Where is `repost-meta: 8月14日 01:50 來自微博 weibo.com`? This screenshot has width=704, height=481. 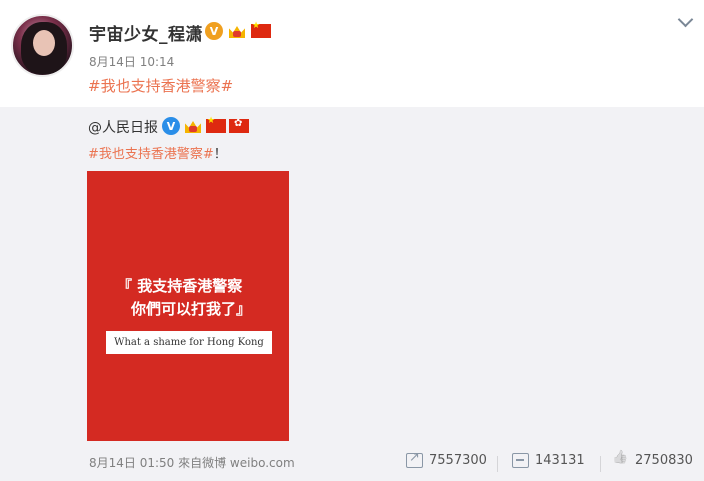
repost-meta: 8月14日 01:50 來自微博 weibo.com is located at coordinates (192, 462).